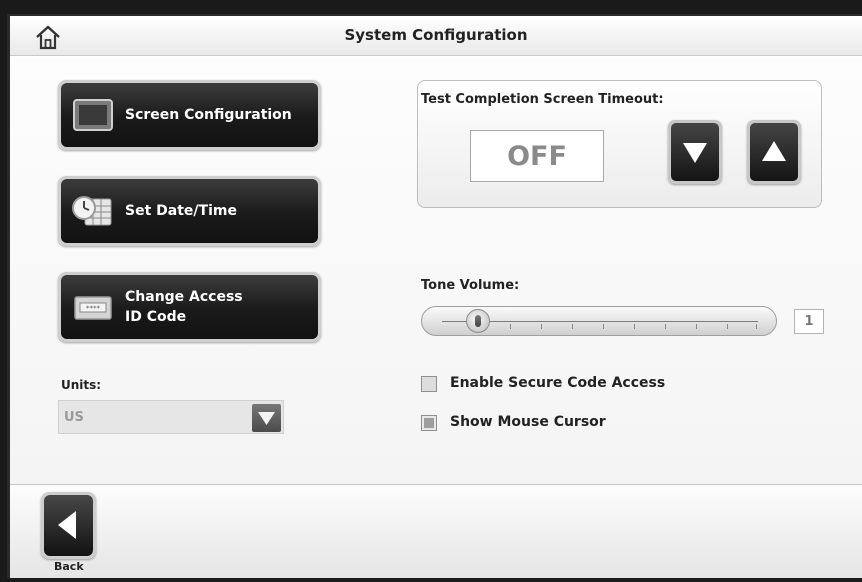 The image size is (862, 582). I want to click on back-button, so click(68, 525).